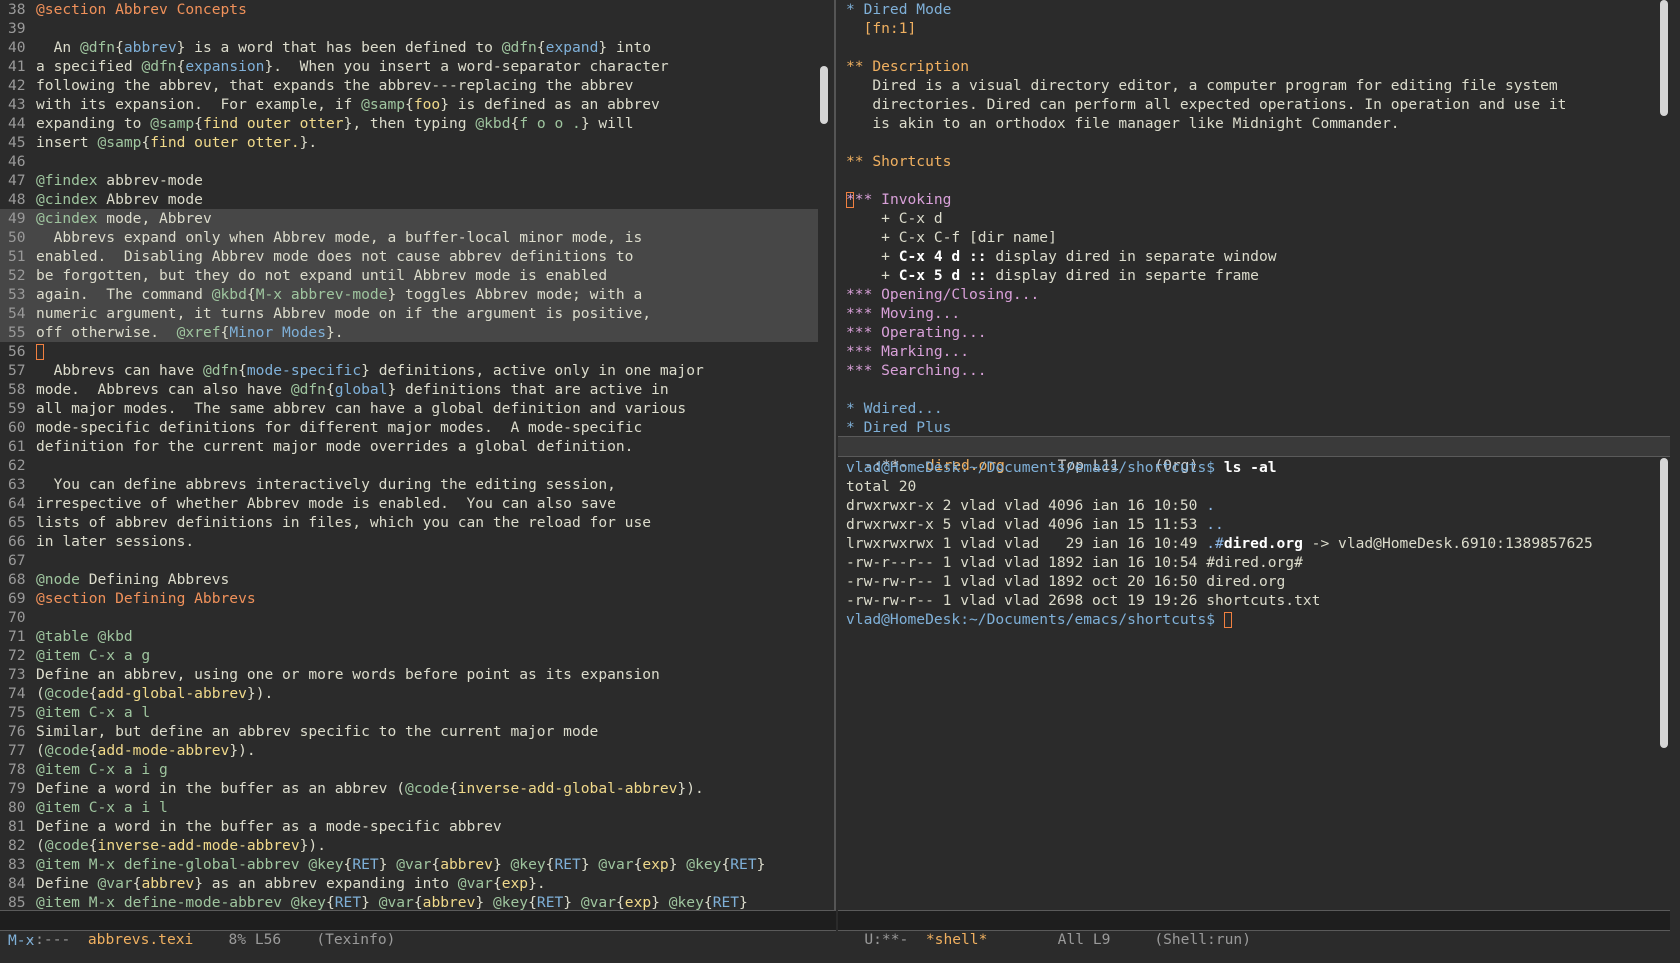 This screenshot has height=963, width=1680. I want to click on org-line: *** Invoking, so click(1248, 199).